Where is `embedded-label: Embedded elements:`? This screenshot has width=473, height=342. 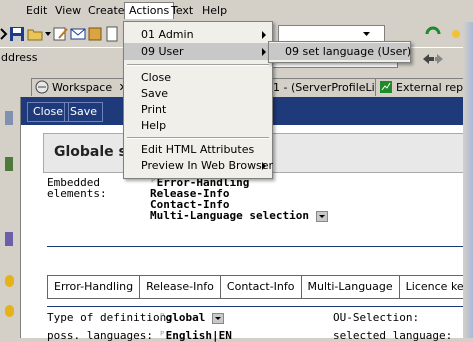 embedded-label: Embedded elements: is located at coordinates (77, 188).